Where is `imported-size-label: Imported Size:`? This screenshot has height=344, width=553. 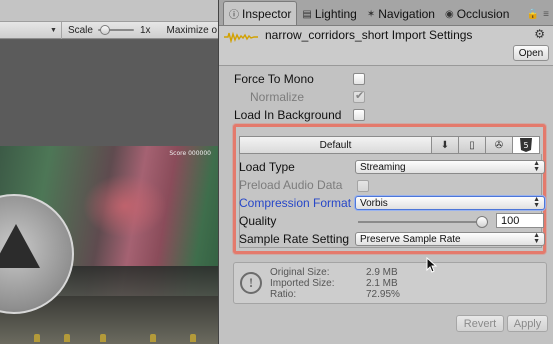
imported-size-label: Imported Size: is located at coordinates (302, 283).